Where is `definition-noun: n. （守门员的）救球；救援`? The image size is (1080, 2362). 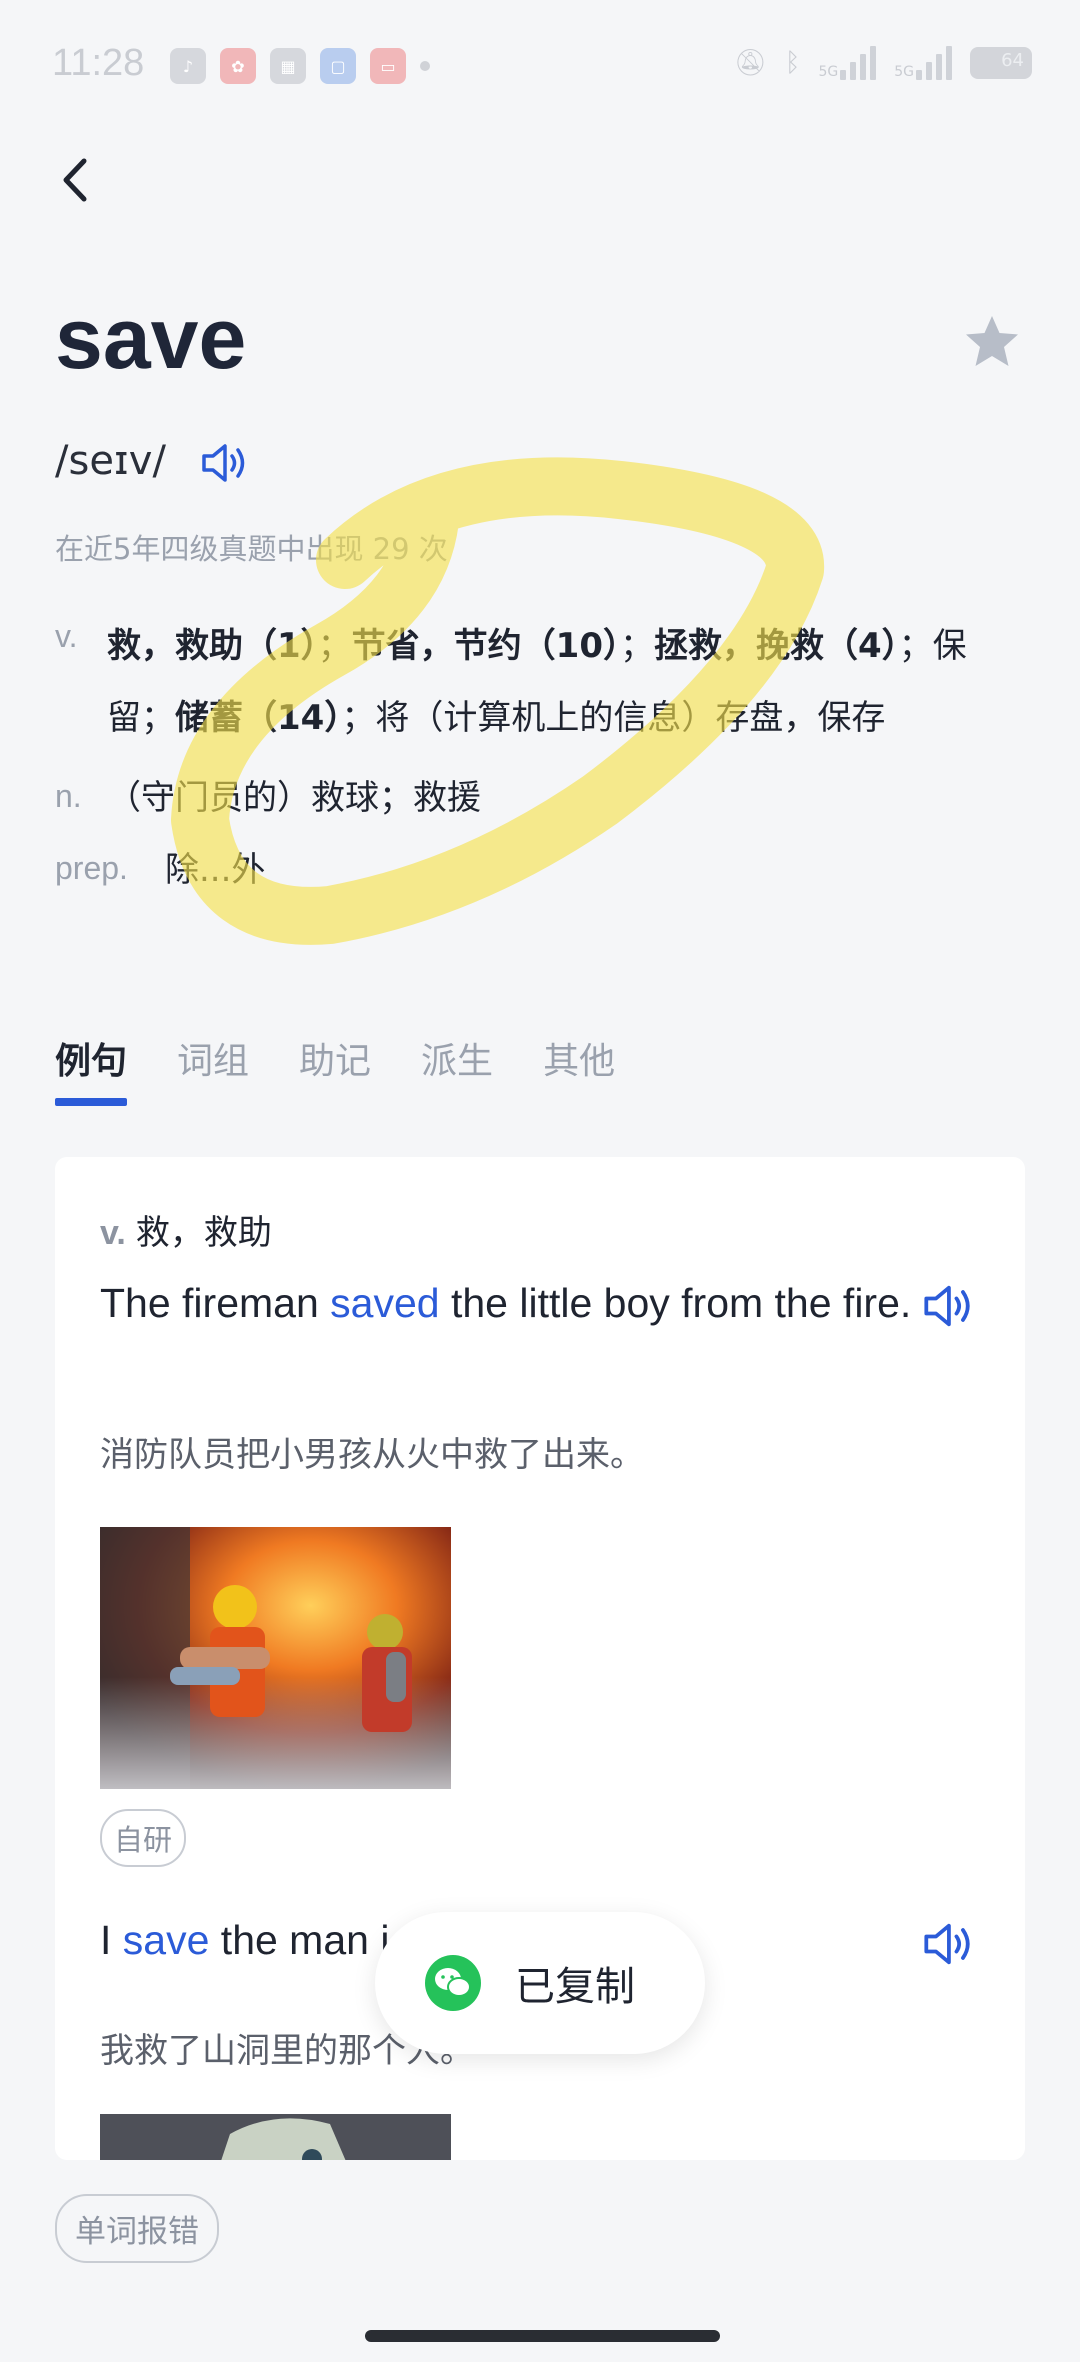
definition-noun: n. （守门员的）救球；救援 is located at coordinates (535, 798).